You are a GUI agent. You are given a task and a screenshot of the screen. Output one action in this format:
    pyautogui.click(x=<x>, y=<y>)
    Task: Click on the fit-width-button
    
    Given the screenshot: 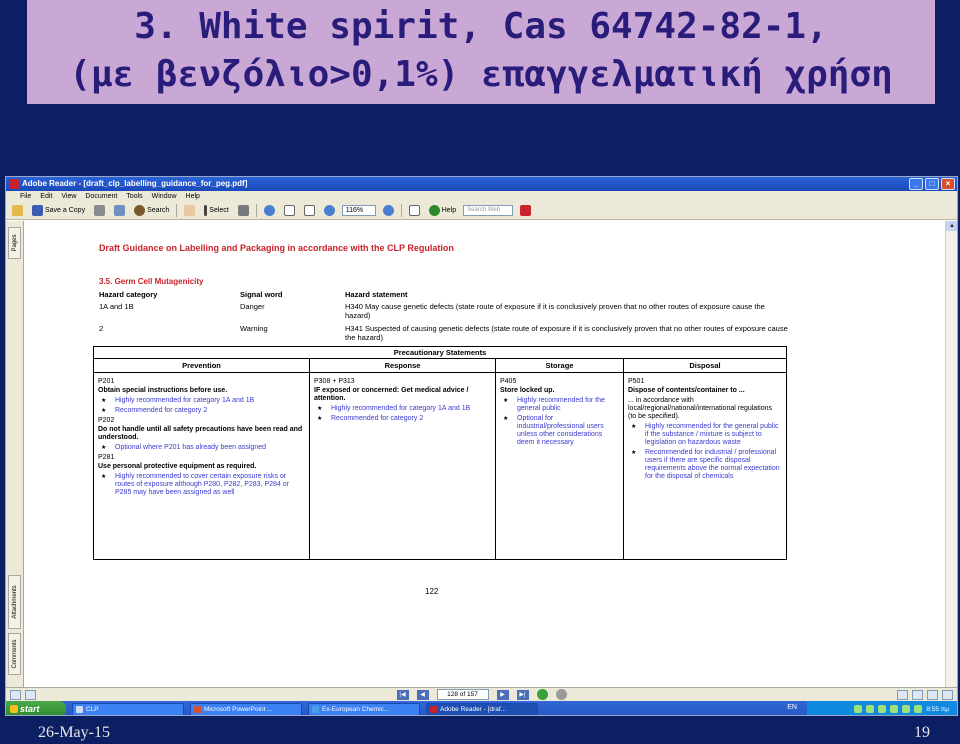 What is the action you would take?
    pyautogui.click(x=309, y=211)
    